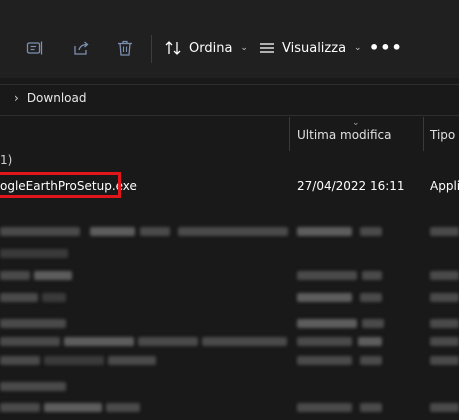 The height and width of the screenshot is (420, 459). I want to click on view-button: Visualizza ⌄, so click(310, 48).